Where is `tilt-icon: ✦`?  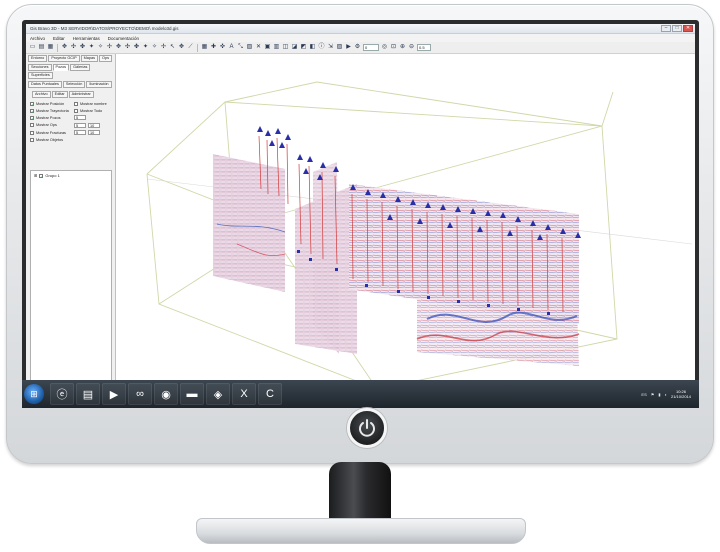
tilt-icon: ✦ is located at coordinates (91, 47).